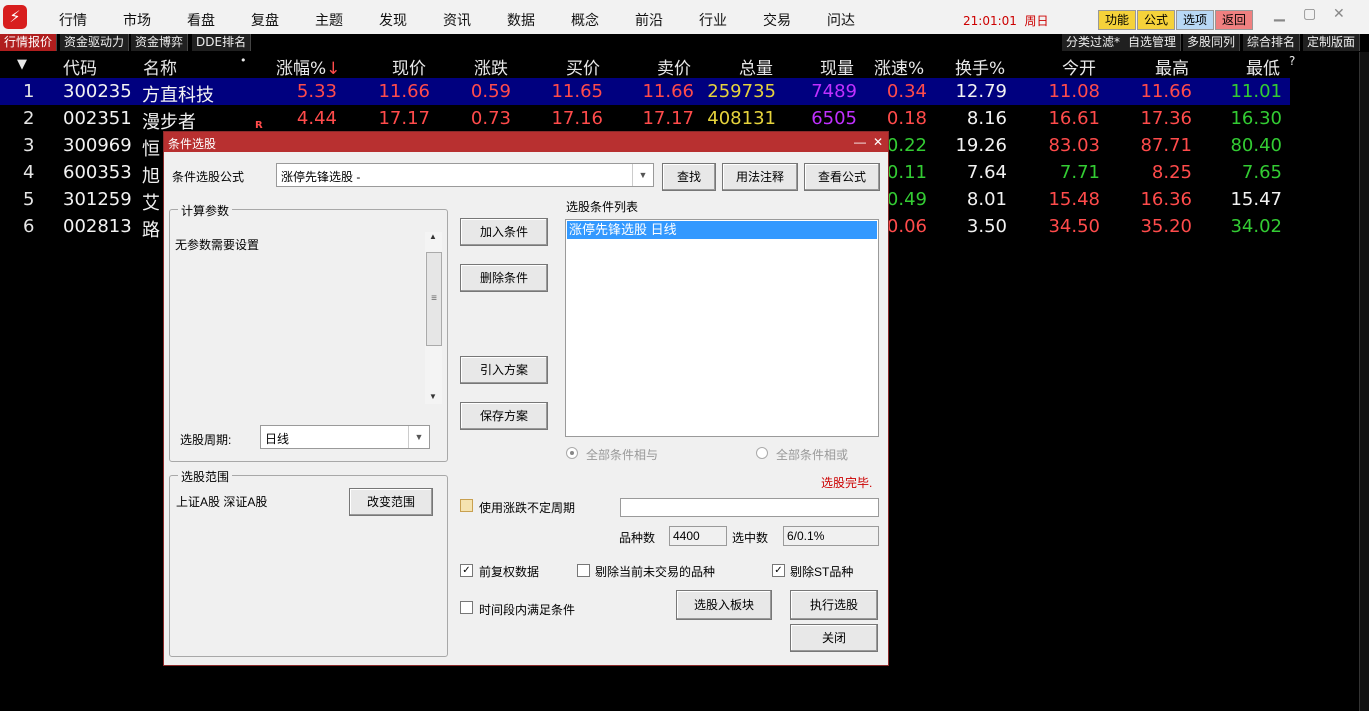 The width and height of the screenshot is (1369, 711). What do you see at coordinates (668, 118) in the screenshot?
I see `ask: 17.17` at bounding box center [668, 118].